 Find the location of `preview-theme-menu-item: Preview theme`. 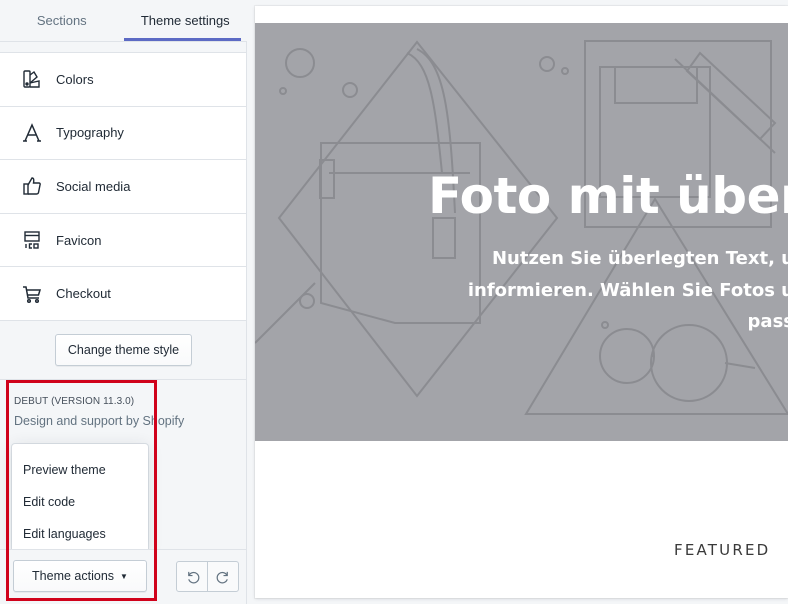

preview-theme-menu-item: Preview theme is located at coordinates (80, 470).